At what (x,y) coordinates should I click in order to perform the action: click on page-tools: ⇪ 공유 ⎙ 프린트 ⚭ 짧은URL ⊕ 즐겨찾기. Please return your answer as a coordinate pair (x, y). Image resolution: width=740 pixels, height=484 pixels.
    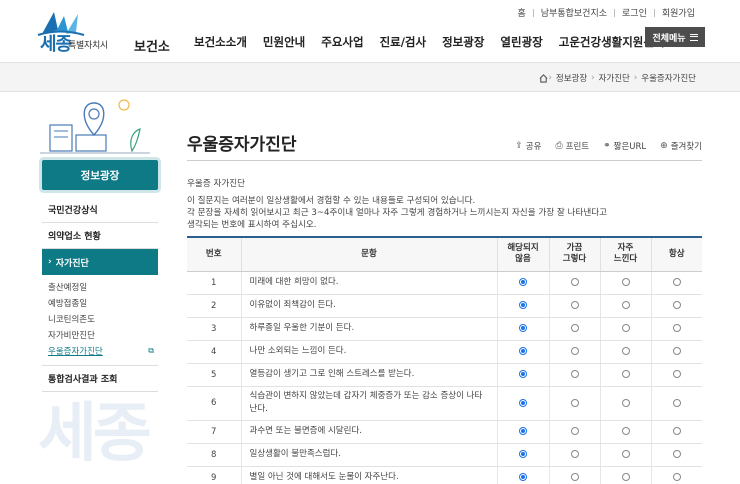
    Looking at the image, I should click on (608, 146).